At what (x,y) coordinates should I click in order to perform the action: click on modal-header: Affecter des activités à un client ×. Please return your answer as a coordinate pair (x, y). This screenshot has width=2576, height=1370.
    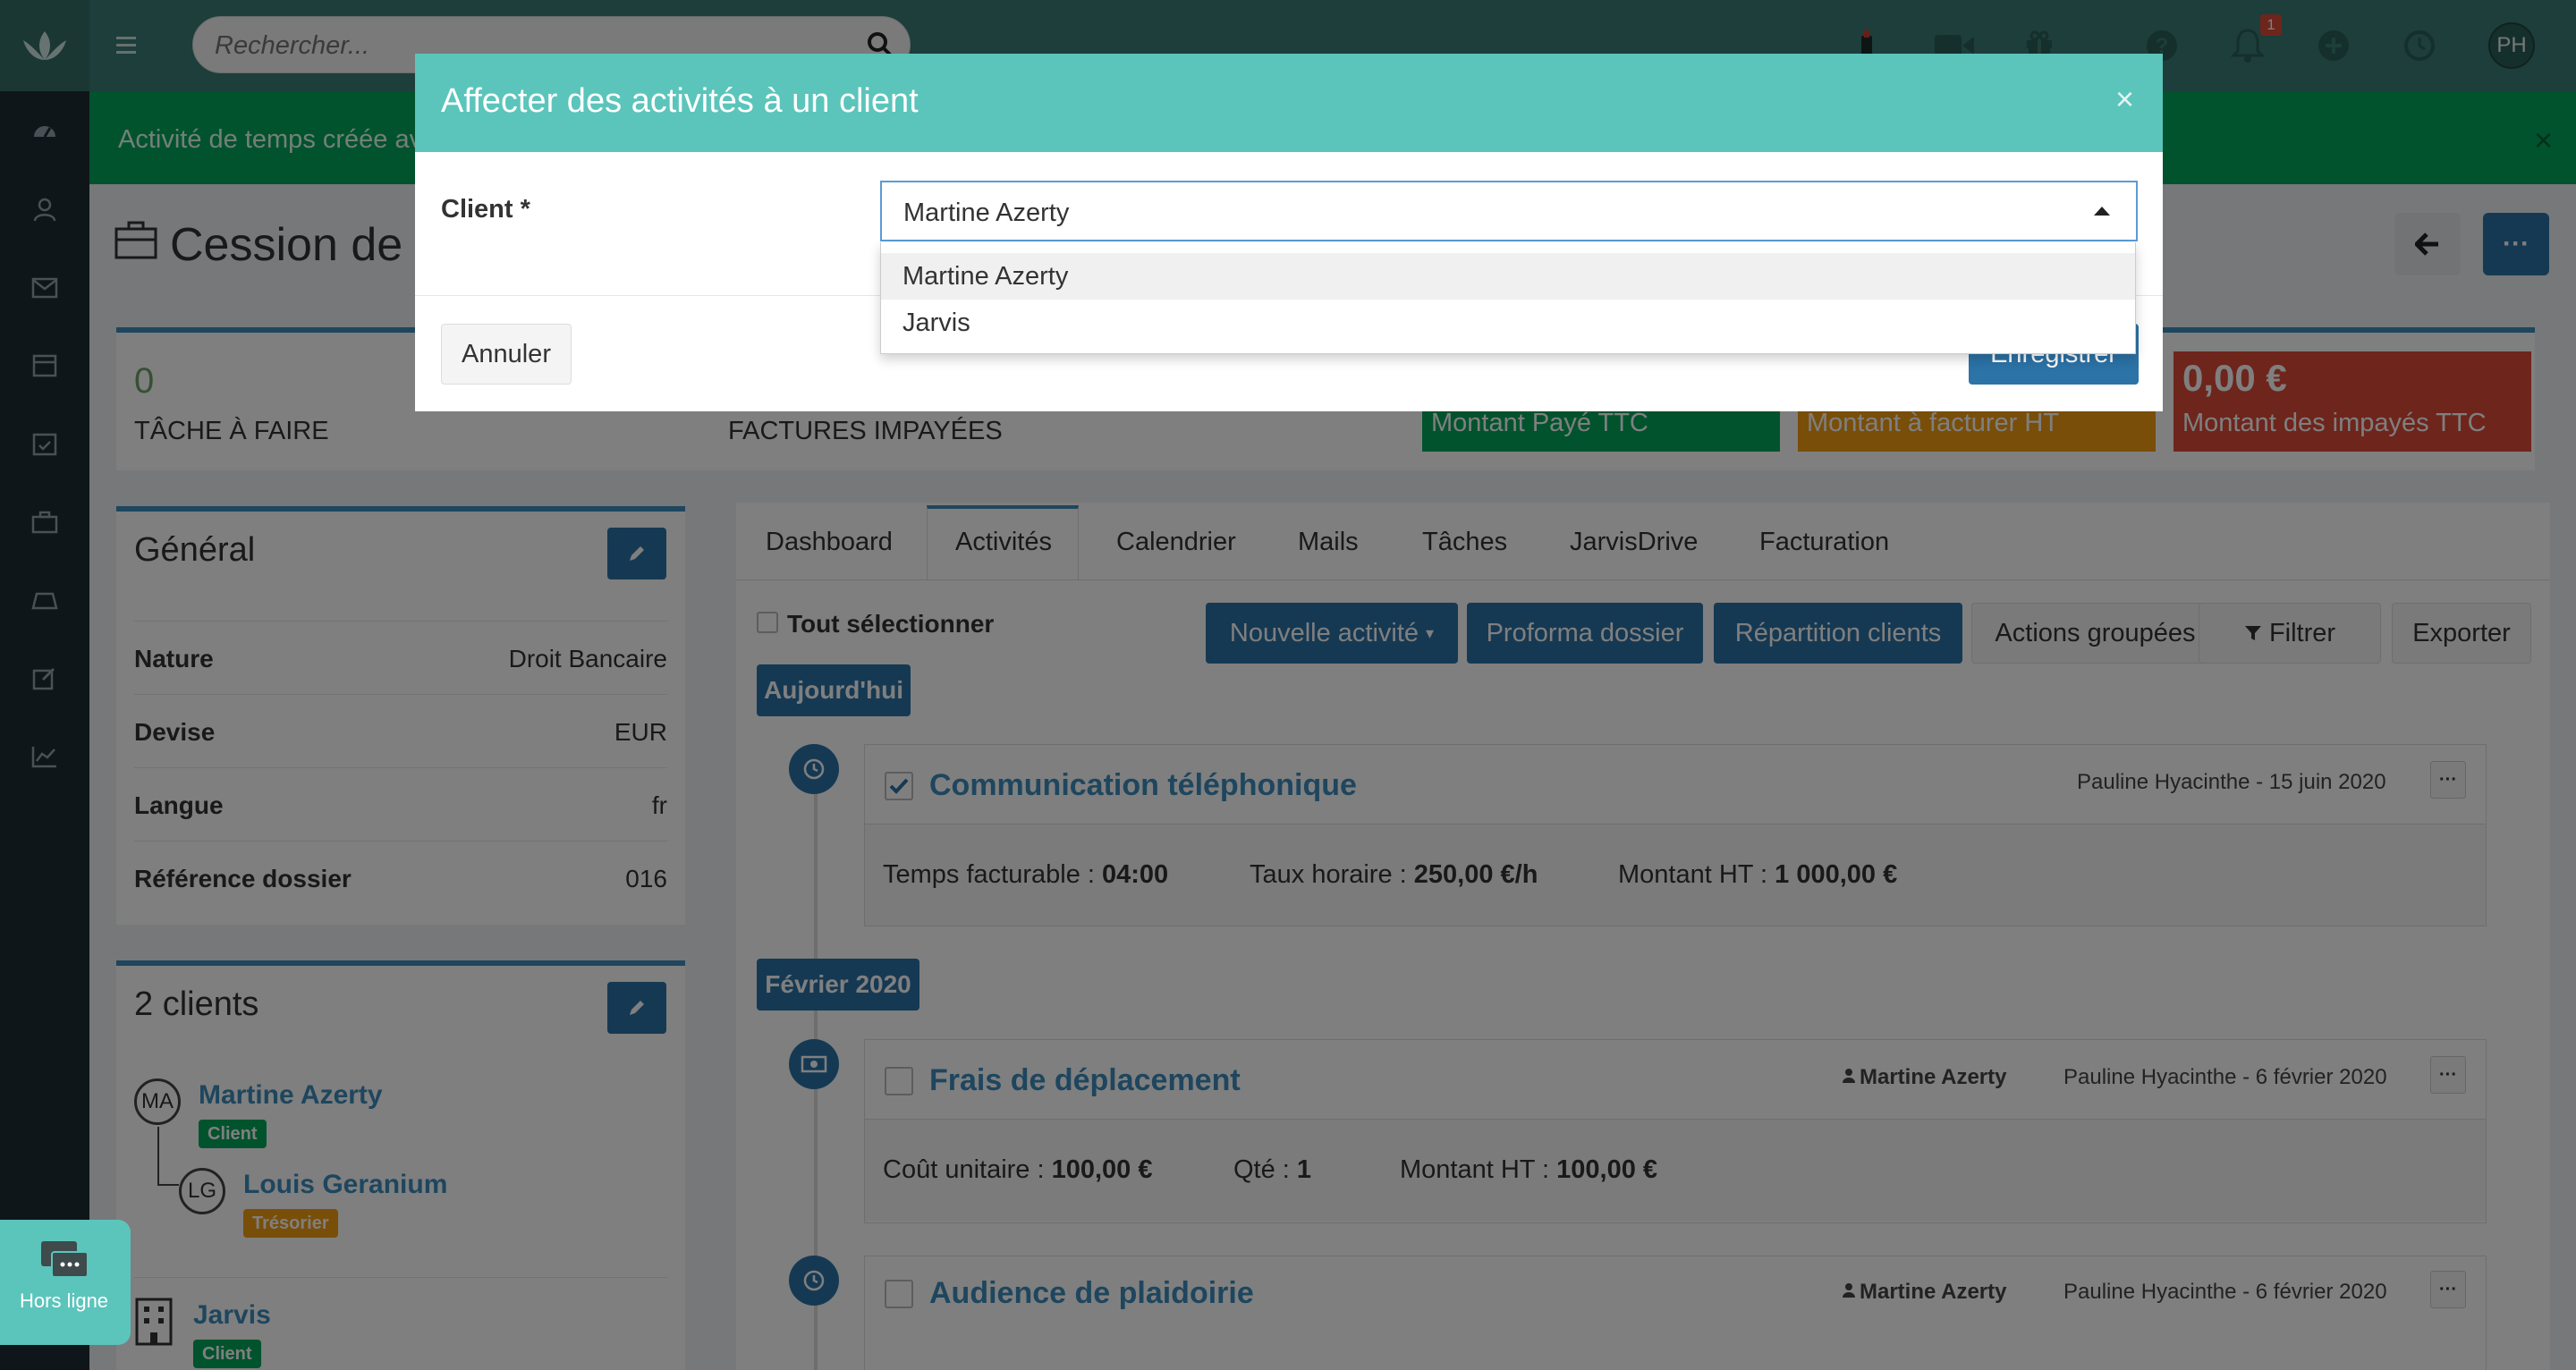
    Looking at the image, I should click on (1289, 103).